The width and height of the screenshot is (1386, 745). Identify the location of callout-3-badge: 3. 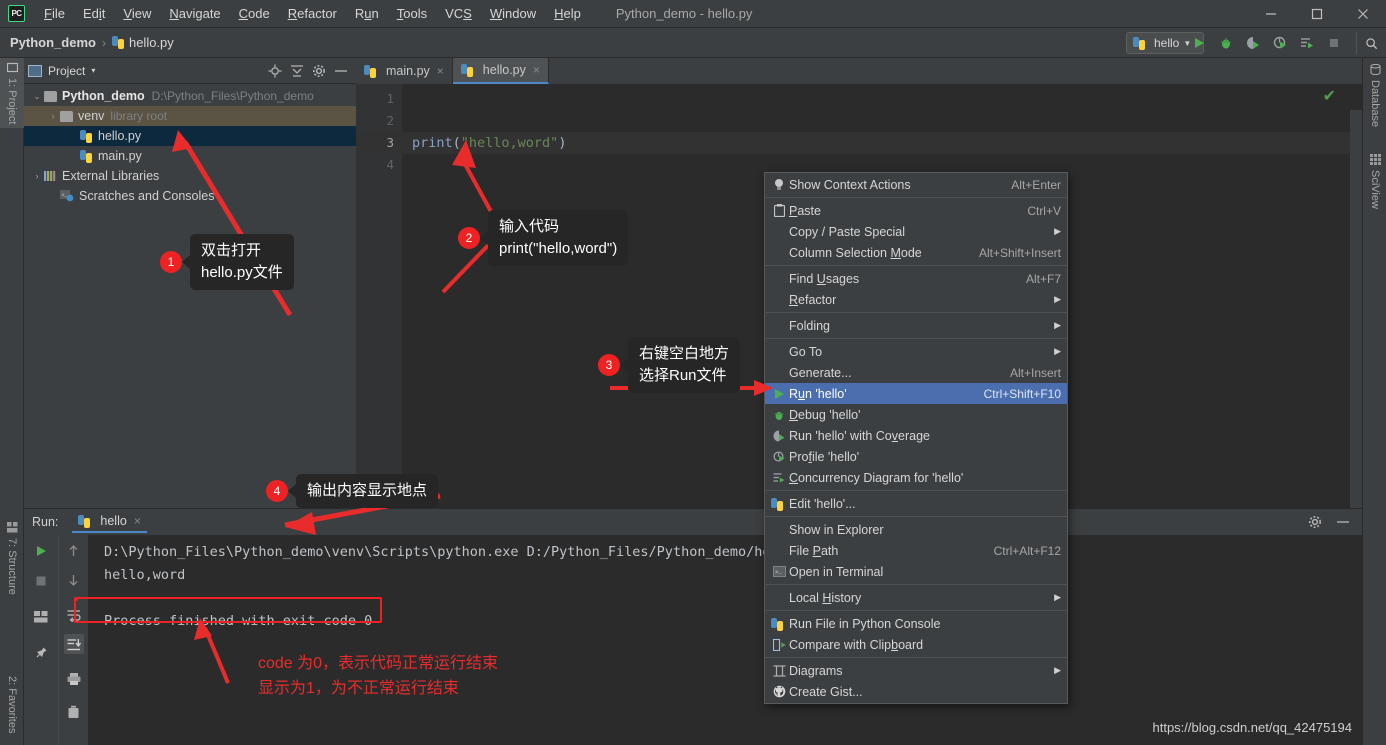
(609, 364).